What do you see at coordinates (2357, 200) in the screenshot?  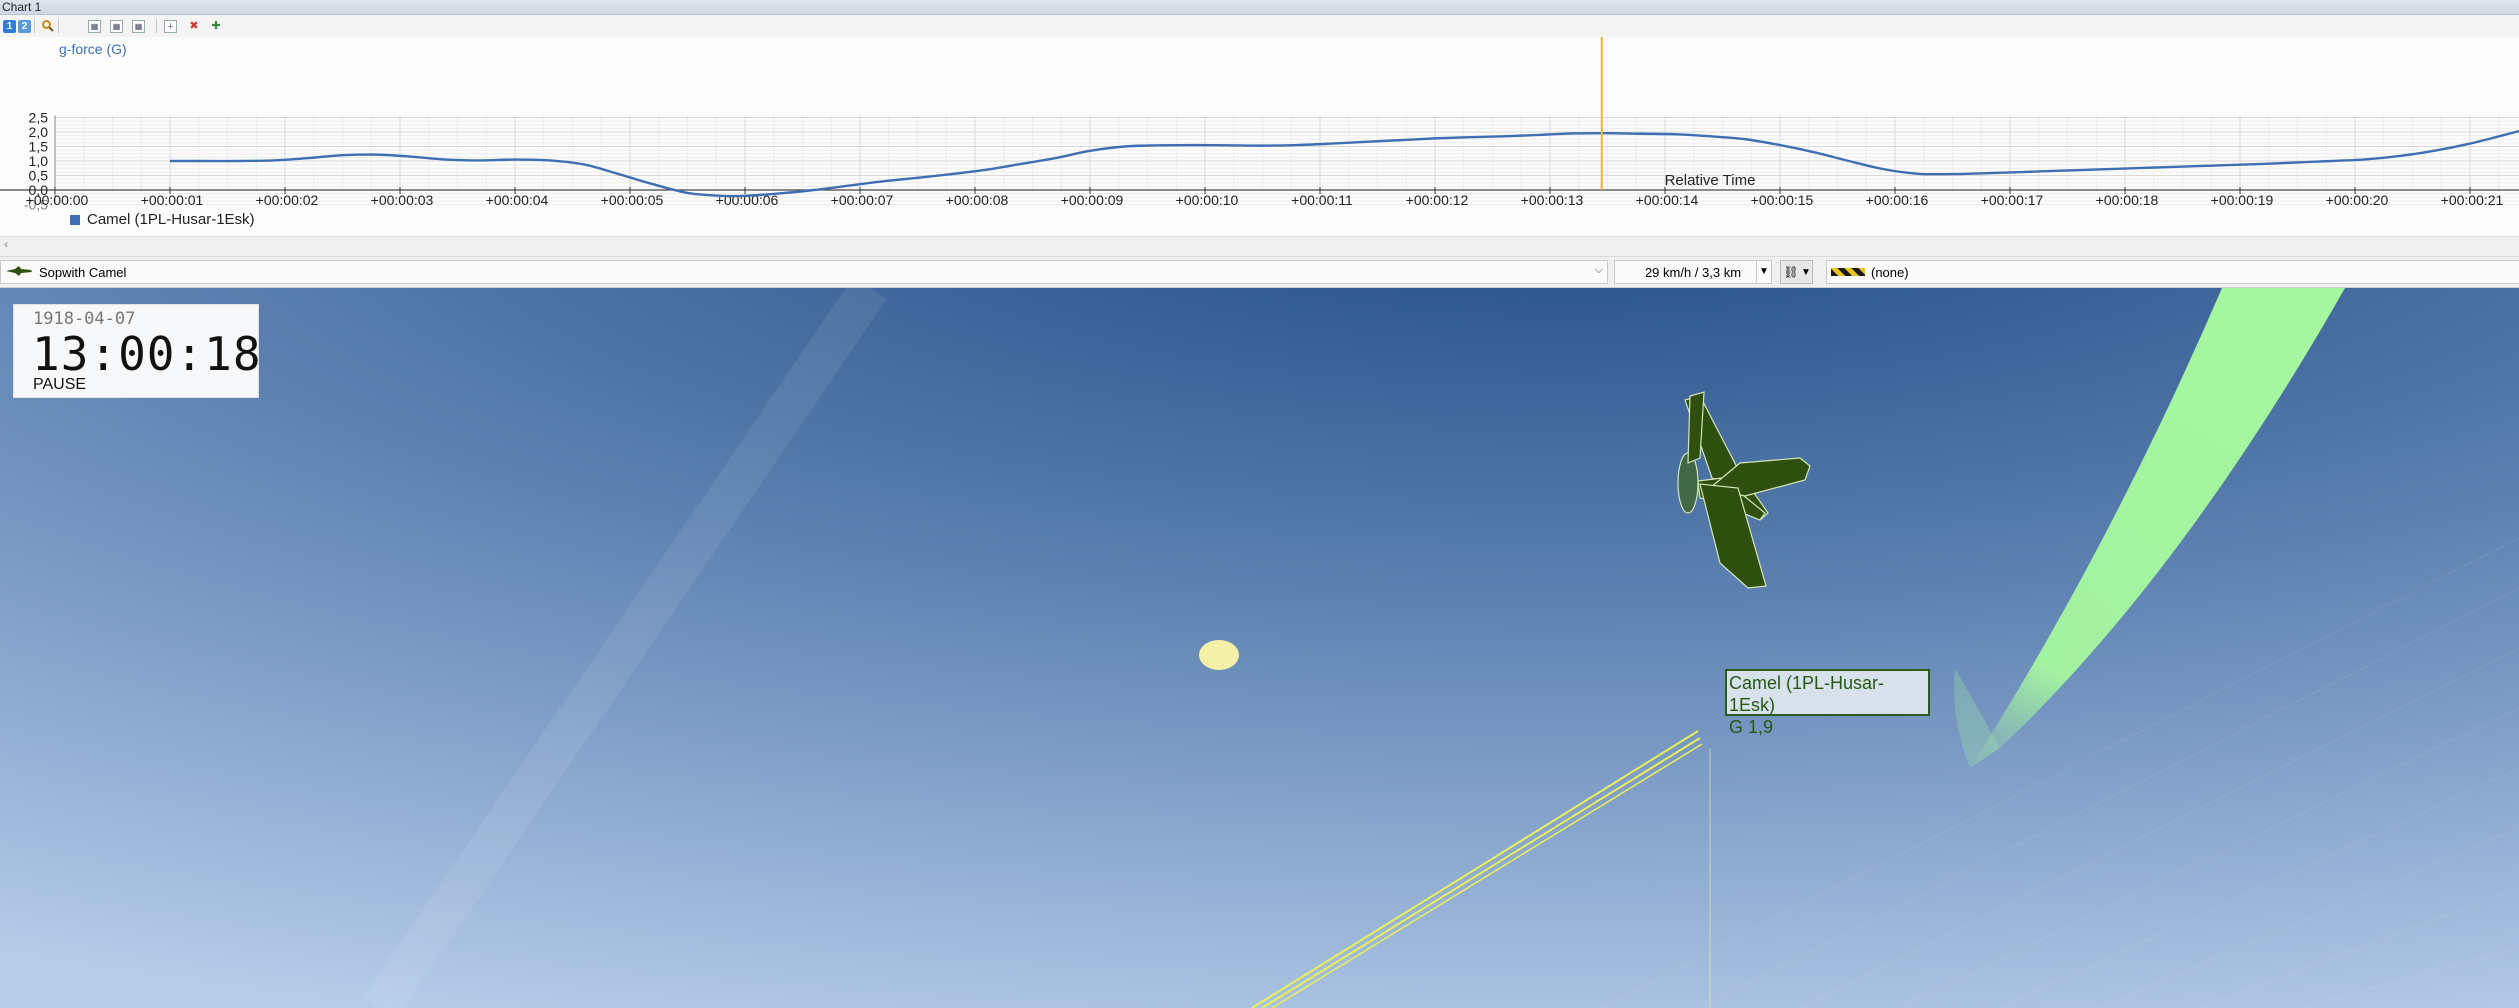 I see `x-tick-label: +00:00:20` at bounding box center [2357, 200].